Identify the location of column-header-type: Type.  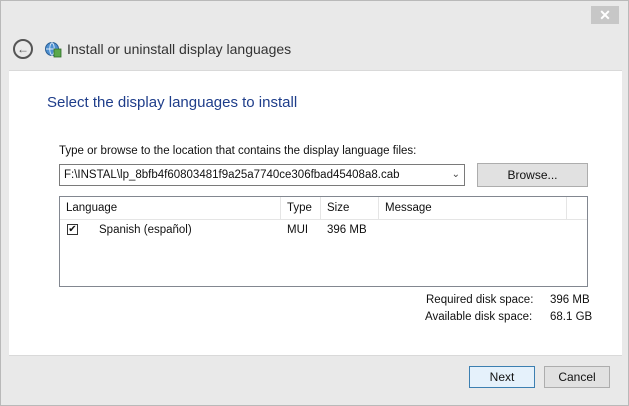
(301, 208).